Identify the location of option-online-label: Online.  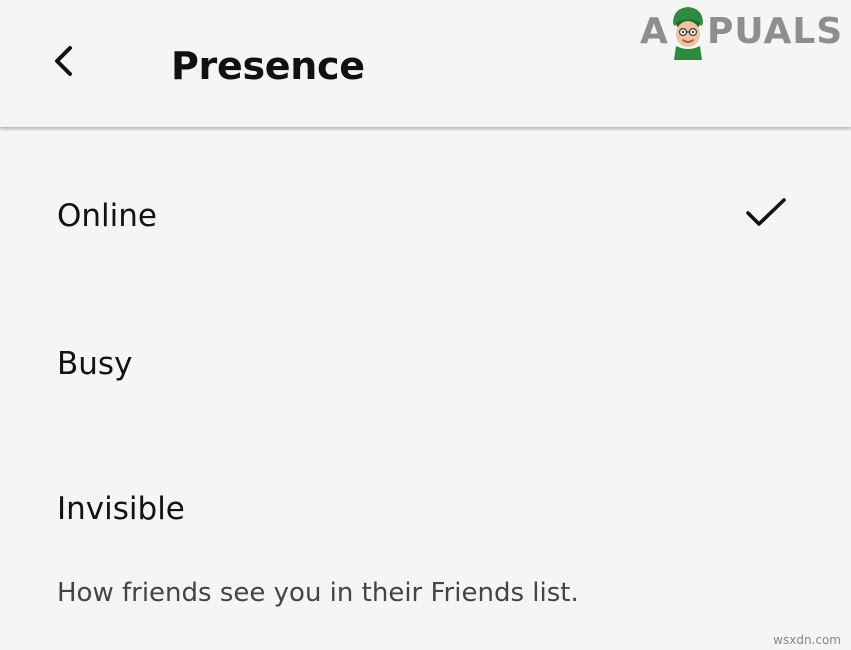
(107, 216).